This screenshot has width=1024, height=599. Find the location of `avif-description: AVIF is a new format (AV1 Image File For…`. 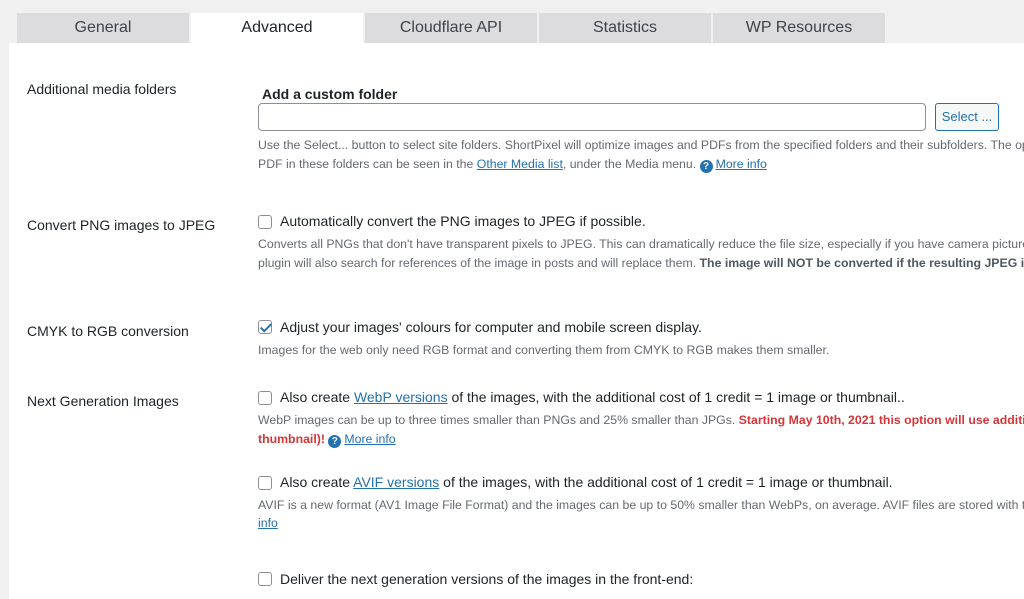

avif-description: AVIF is a new format (AV1 Image File For… is located at coordinates (641, 505).